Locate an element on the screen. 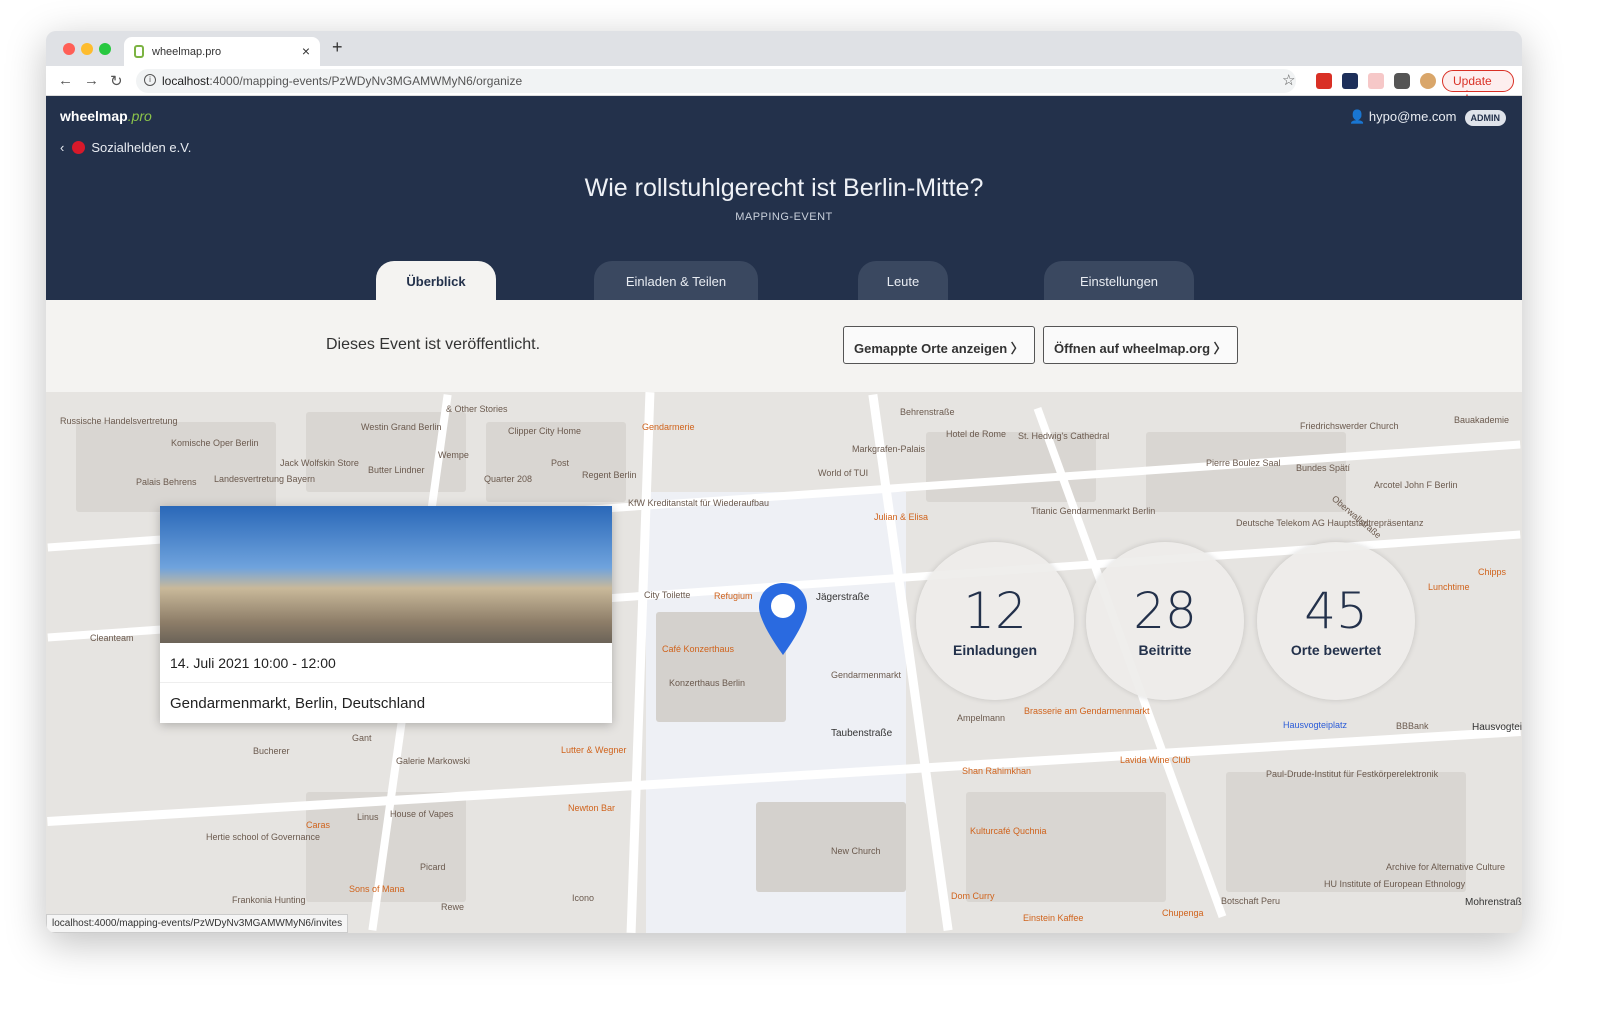 This screenshot has height=1014, width=1600. map-label: Shan Rahimkhan is located at coordinates (996, 771).